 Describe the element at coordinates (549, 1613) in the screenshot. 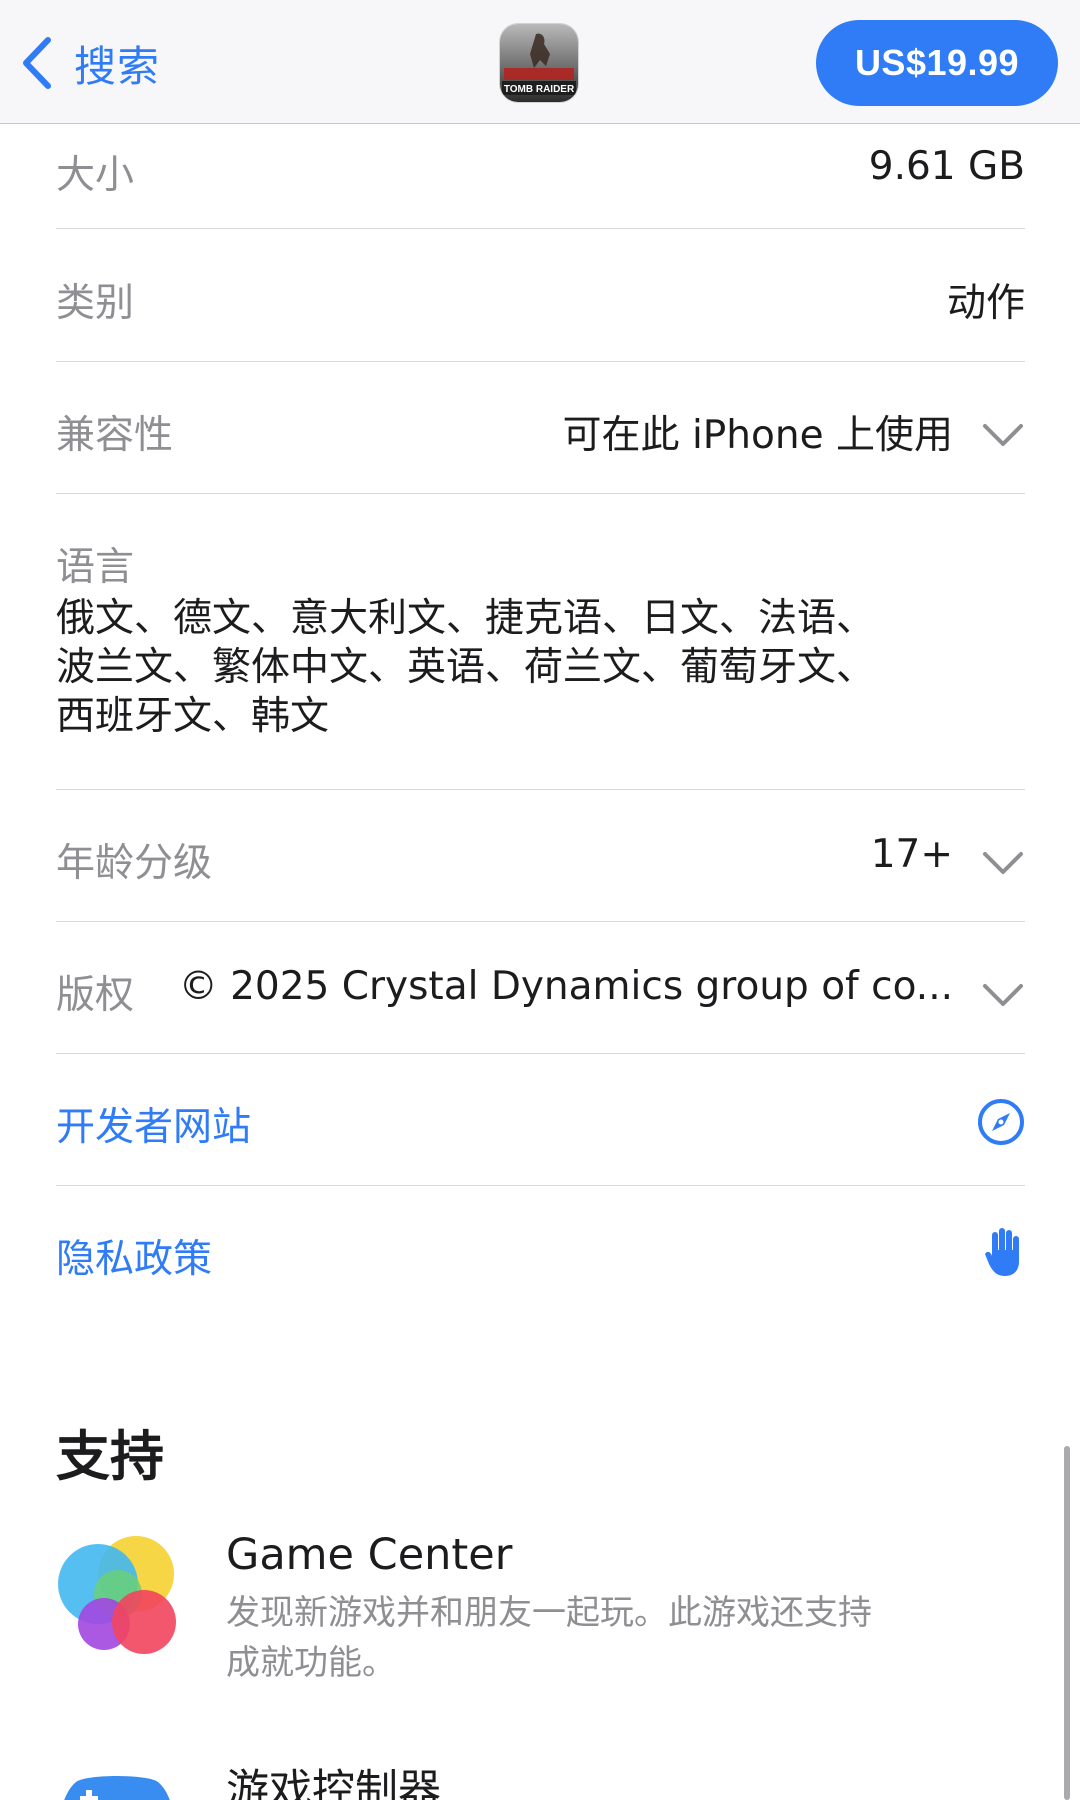

I see `game-center-description-line: 发现新游戏并和朋友一起玩。此游戏还支持` at that location.